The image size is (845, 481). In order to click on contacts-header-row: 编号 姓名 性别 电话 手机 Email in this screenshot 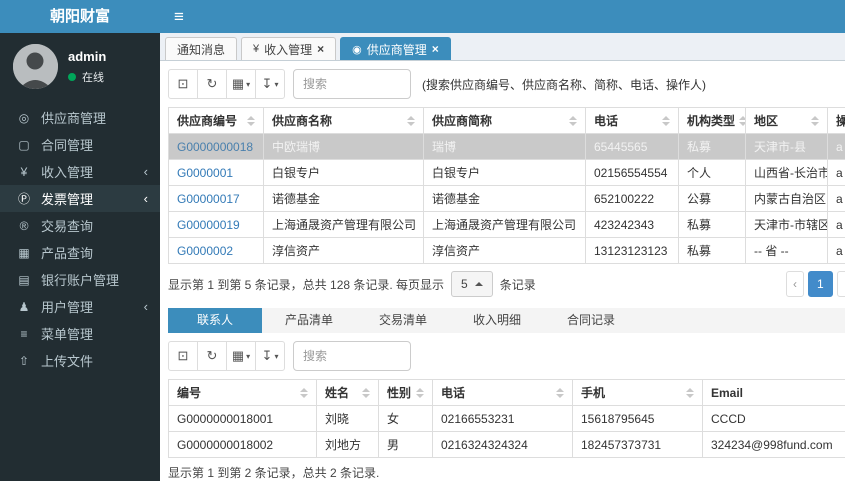, I will do `click(506, 392)`.